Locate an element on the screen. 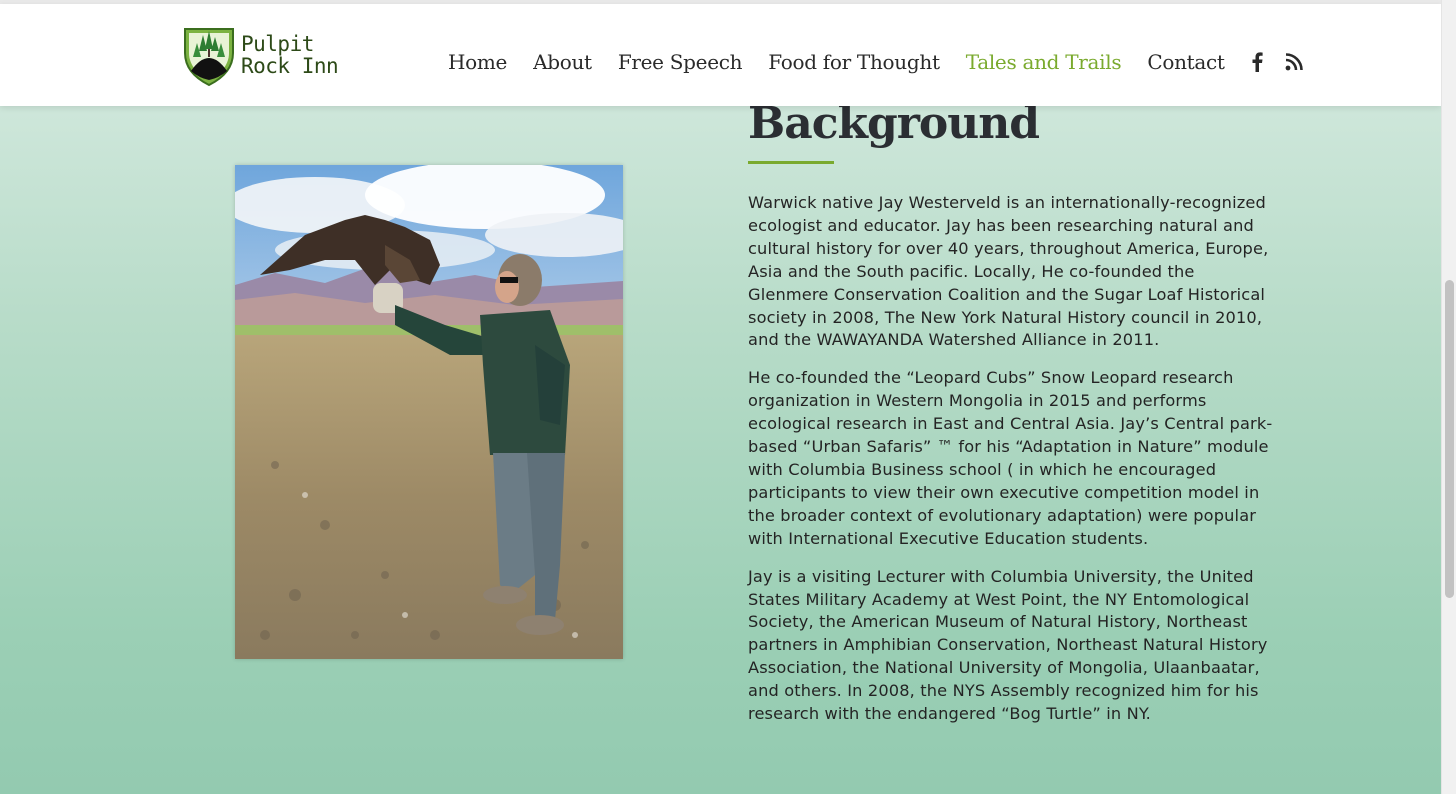  nav-item-contact: Contact is located at coordinates (1186, 62).